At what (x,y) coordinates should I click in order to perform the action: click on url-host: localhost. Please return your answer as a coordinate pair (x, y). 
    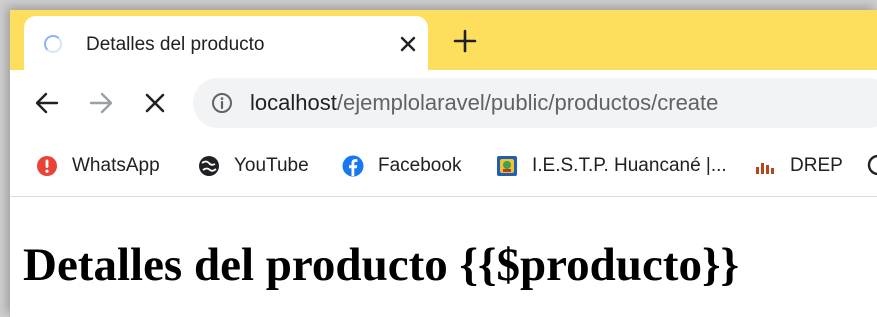
    Looking at the image, I should click on (293, 102).